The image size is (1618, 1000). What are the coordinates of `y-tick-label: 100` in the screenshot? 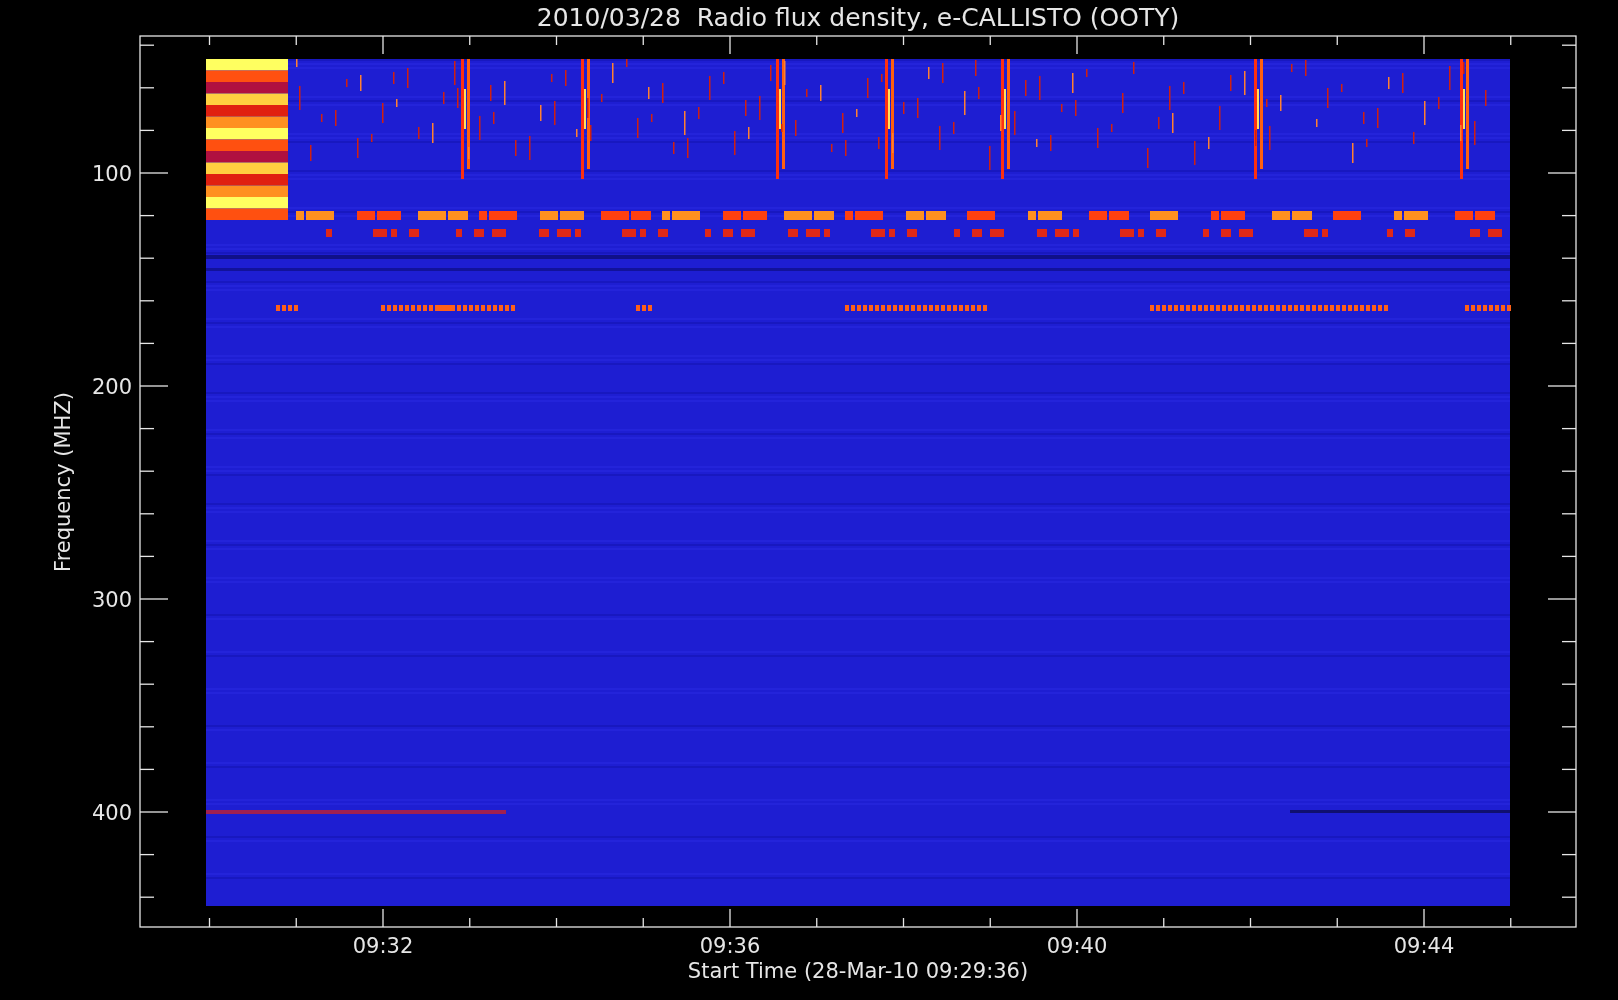 It's located at (111, 174).